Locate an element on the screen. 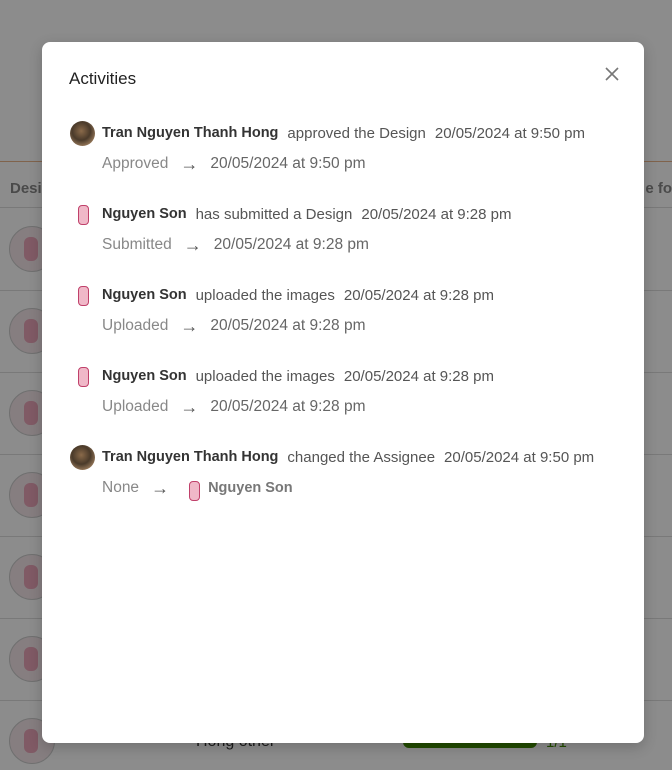  activity-action: approved the Design is located at coordinates (356, 133).